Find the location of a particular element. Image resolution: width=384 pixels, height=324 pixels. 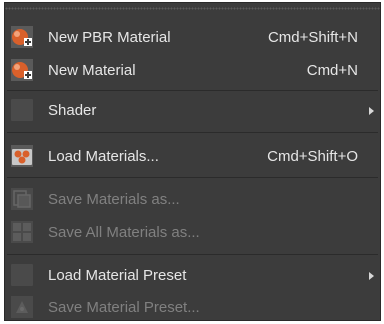

save-all-materials-icon is located at coordinates (22, 232).